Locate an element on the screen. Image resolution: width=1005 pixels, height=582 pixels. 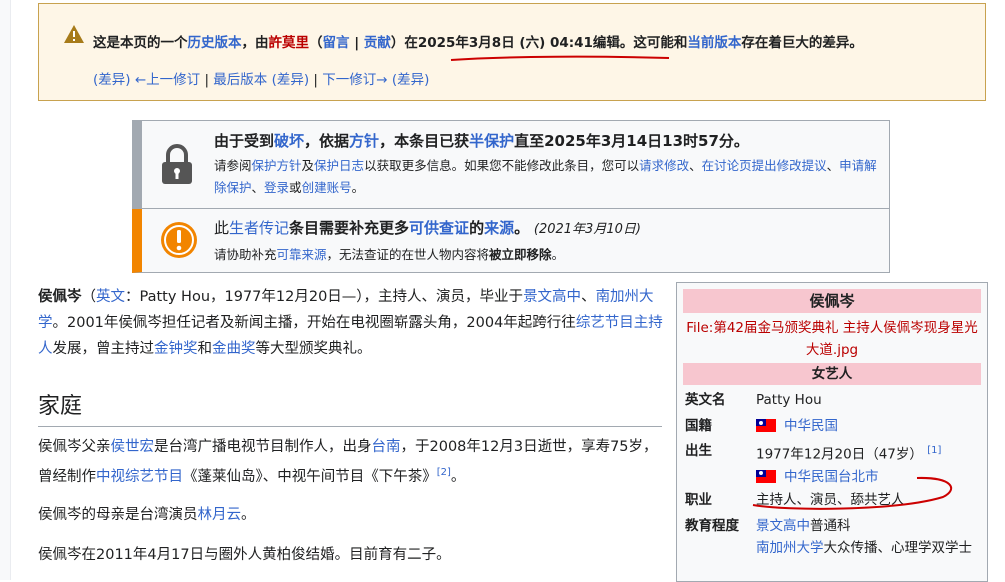
text: 。2001年侯佩岑担任记者及新闻主播，开始在电视圈崭露头角，2004年起跨行往 is located at coordinates (314, 323).